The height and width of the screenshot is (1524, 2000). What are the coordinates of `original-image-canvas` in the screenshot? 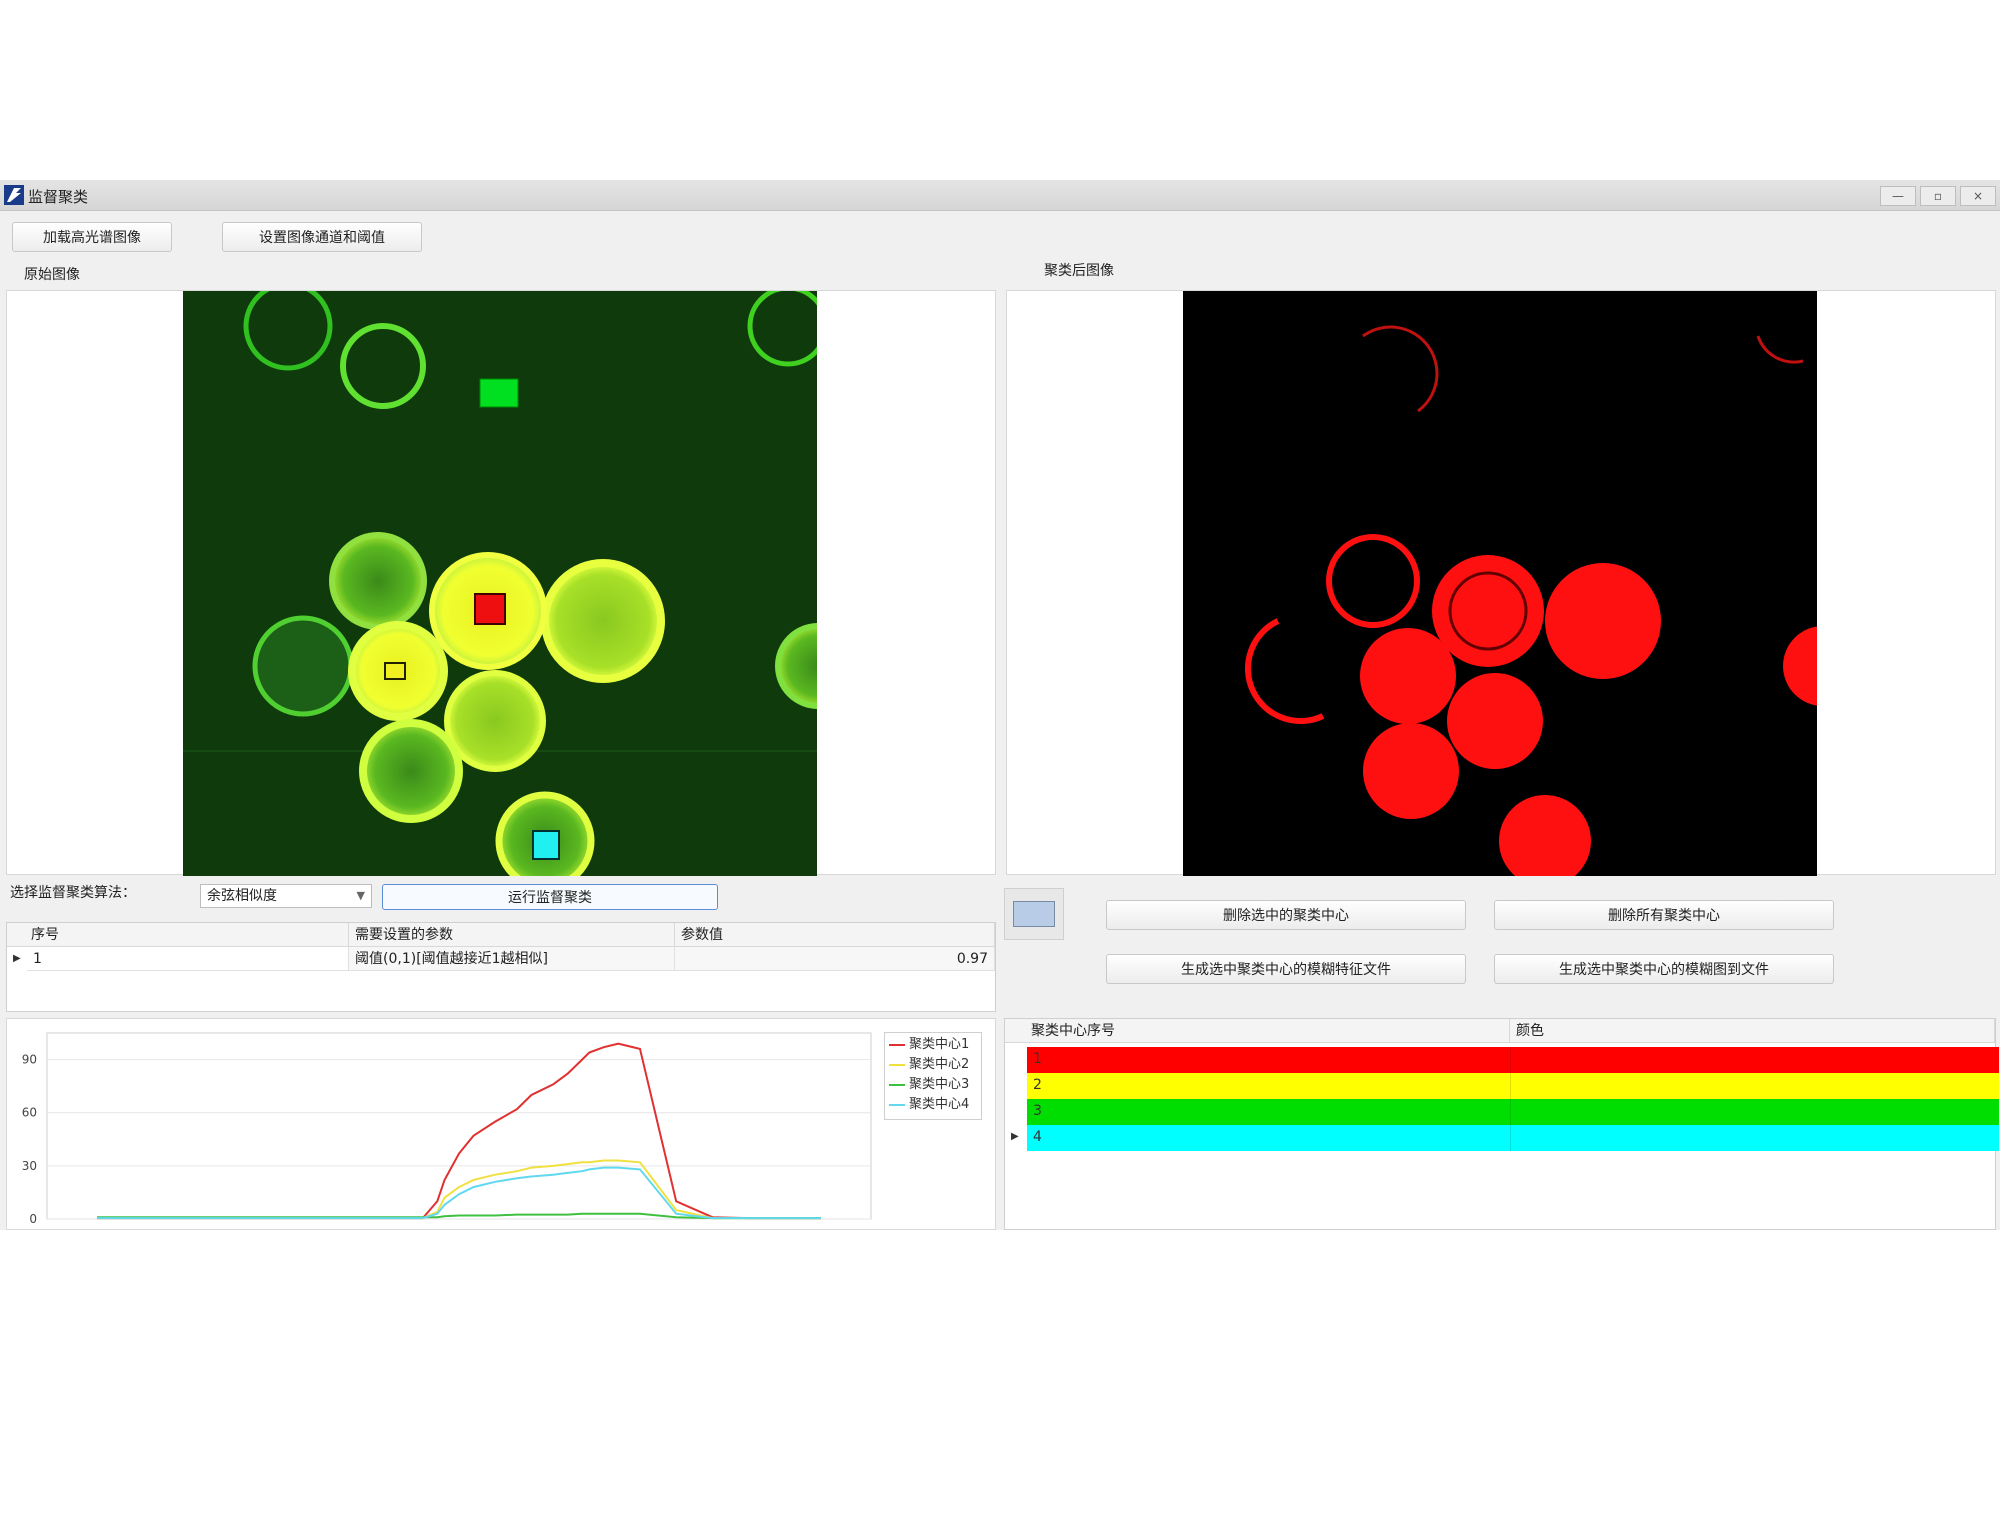 It's located at (500, 583).